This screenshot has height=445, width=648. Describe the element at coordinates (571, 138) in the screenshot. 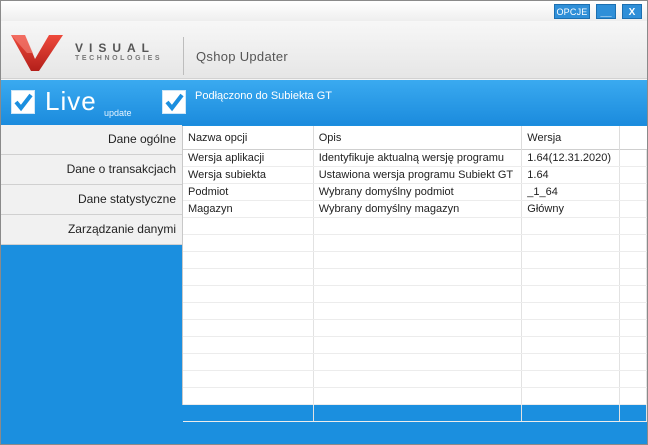

I see `column-header-version: Wersja` at that location.